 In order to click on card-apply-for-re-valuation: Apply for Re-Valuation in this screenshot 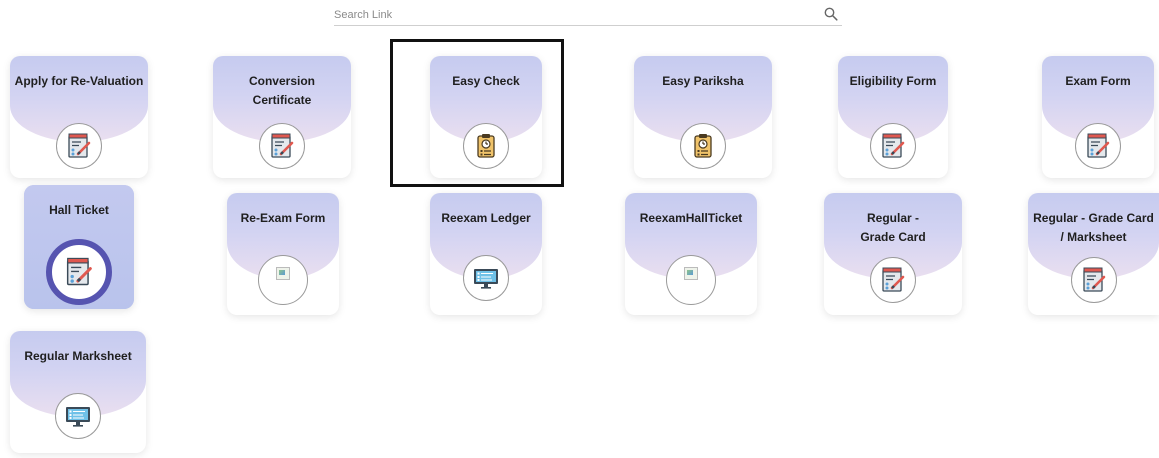, I will do `click(79, 117)`.